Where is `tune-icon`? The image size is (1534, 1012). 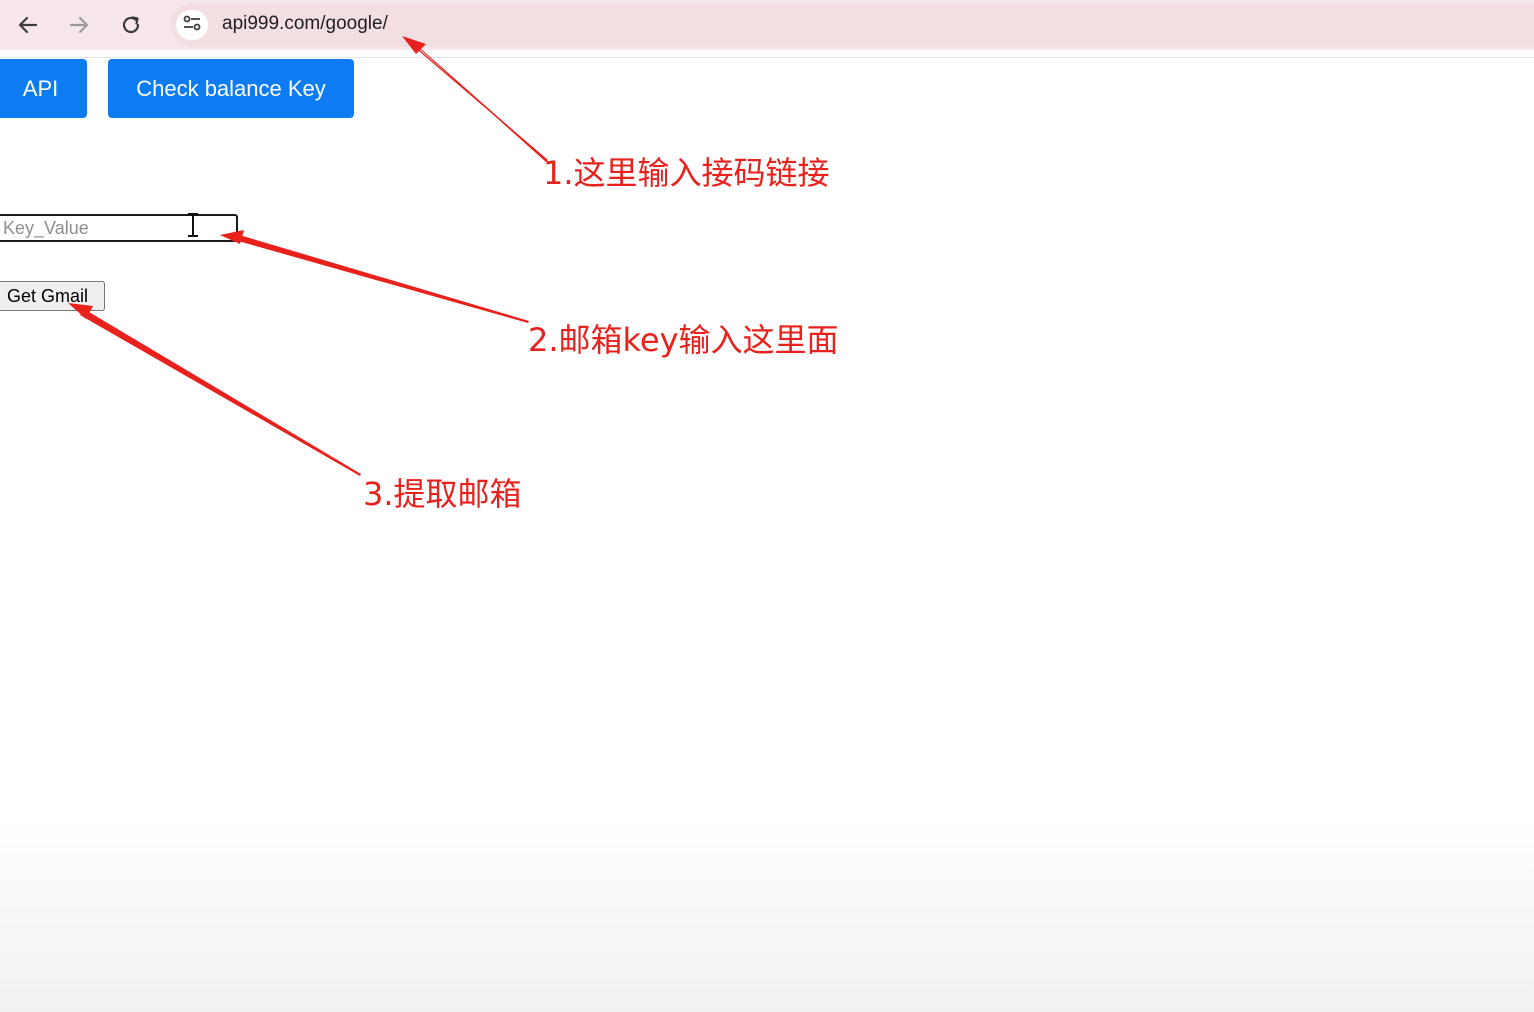
tune-icon is located at coordinates (192, 25).